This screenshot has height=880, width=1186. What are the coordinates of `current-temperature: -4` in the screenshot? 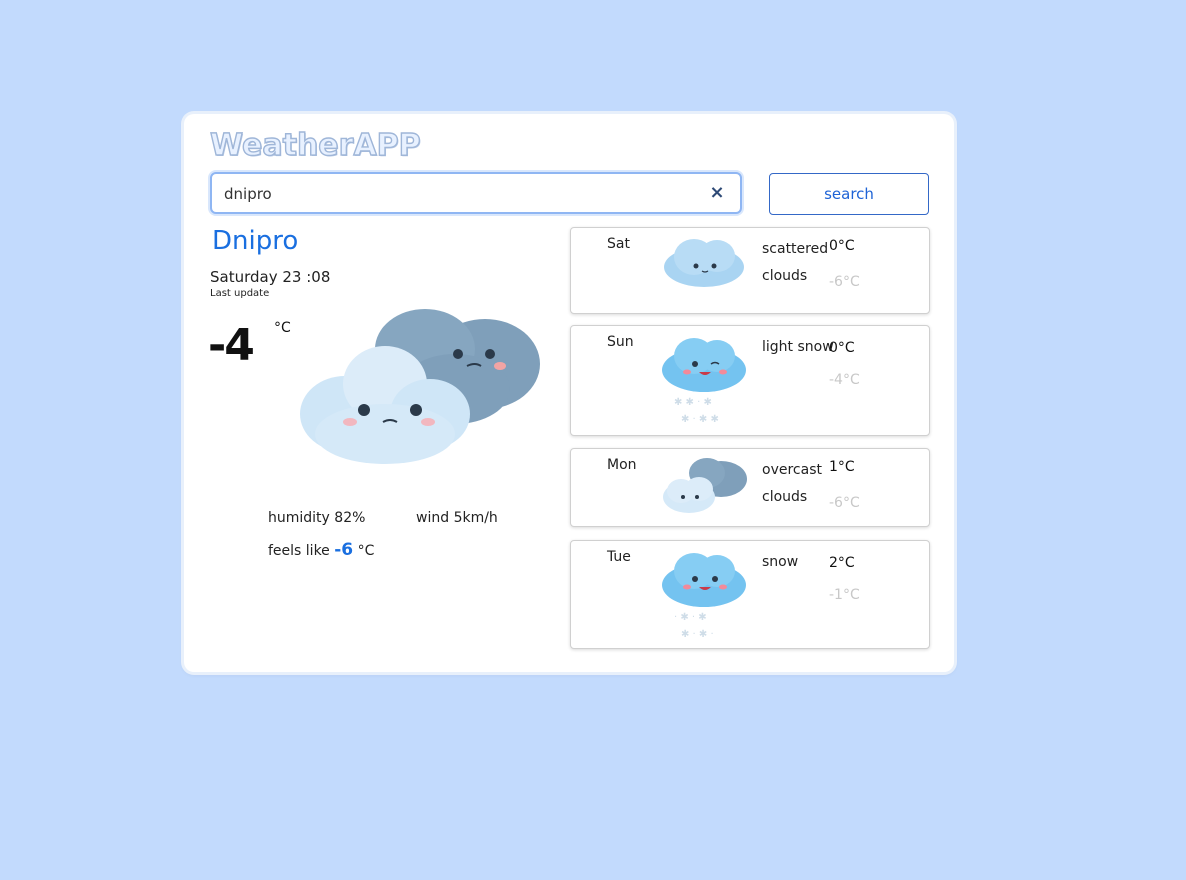 It's located at (231, 345).